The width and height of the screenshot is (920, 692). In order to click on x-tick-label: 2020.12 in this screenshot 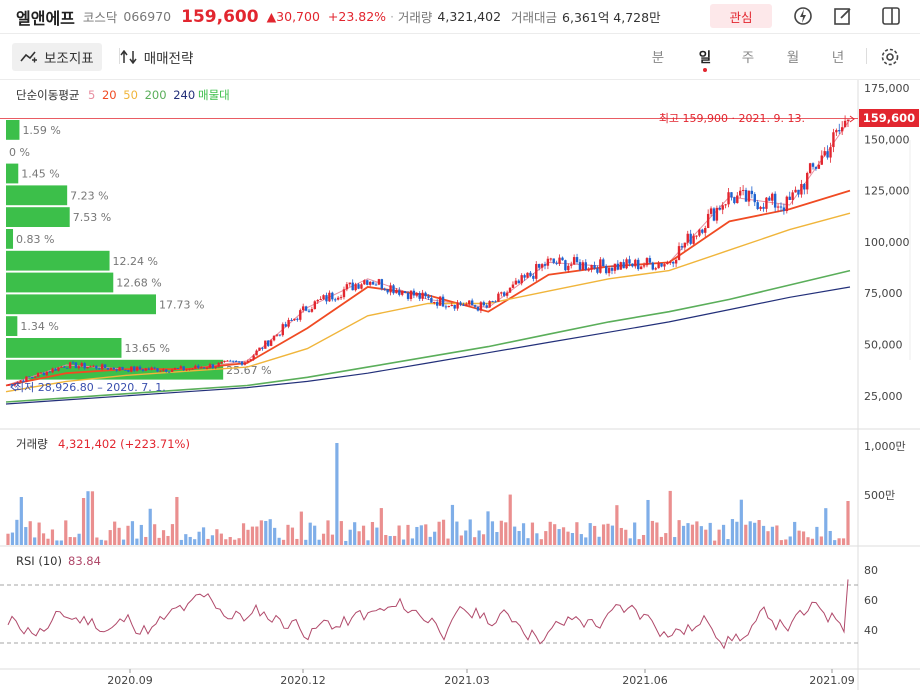, I will do `click(303, 680)`.